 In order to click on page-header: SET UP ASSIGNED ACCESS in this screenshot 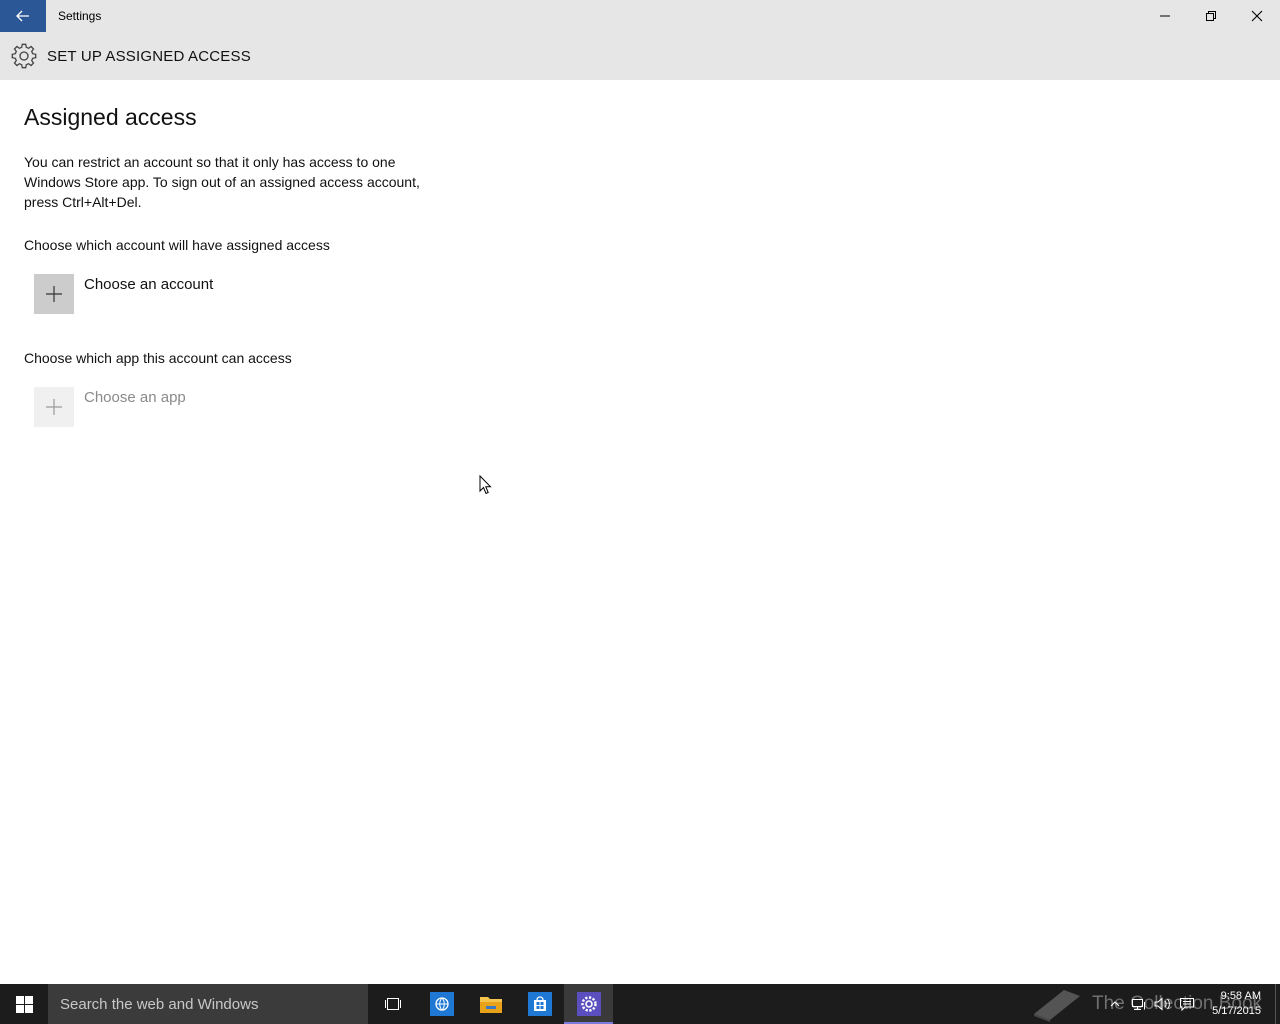, I will do `click(640, 56)`.